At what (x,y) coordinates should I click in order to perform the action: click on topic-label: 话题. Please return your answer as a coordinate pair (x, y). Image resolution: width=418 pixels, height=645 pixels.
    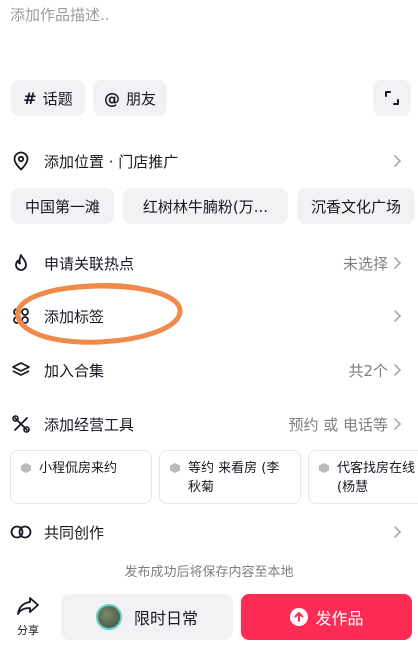
    Looking at the image, I should click on (57, 98).